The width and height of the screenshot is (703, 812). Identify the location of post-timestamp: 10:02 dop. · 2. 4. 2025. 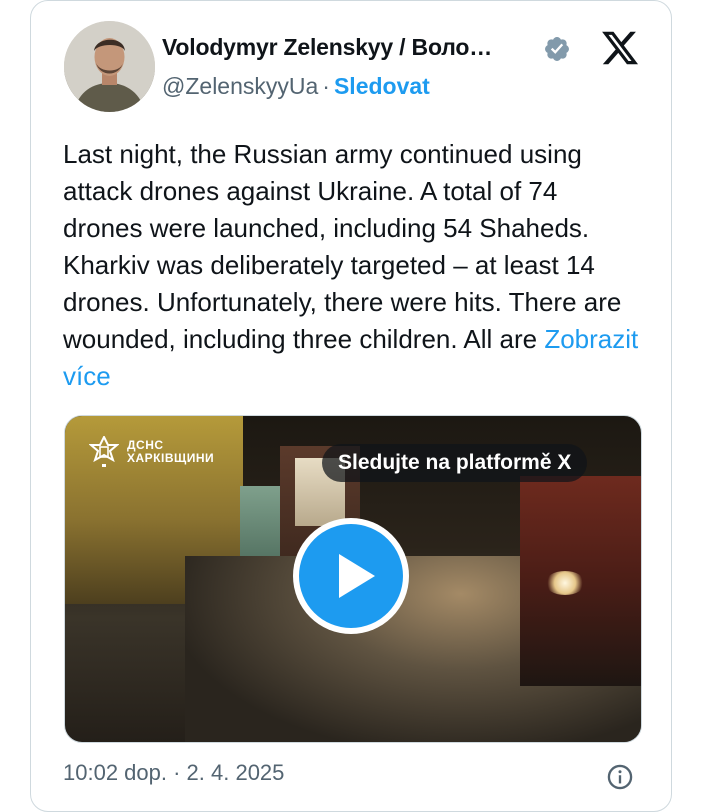
(173, 773).